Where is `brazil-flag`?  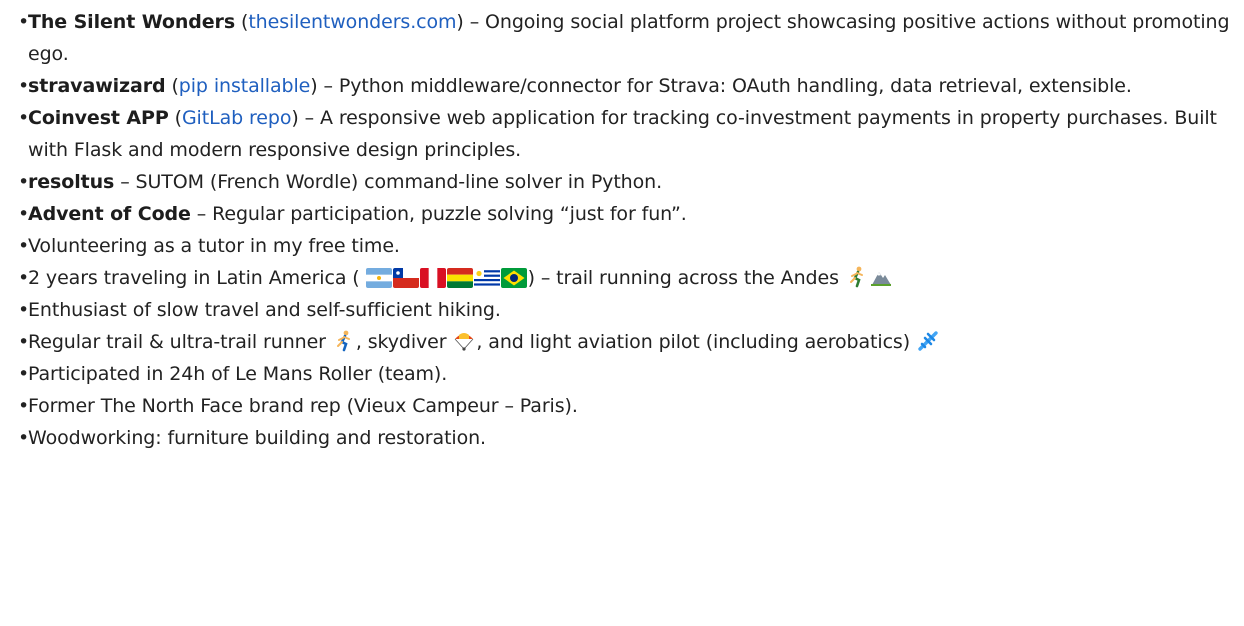 brazil-flag is located at coordinates (513, 278).